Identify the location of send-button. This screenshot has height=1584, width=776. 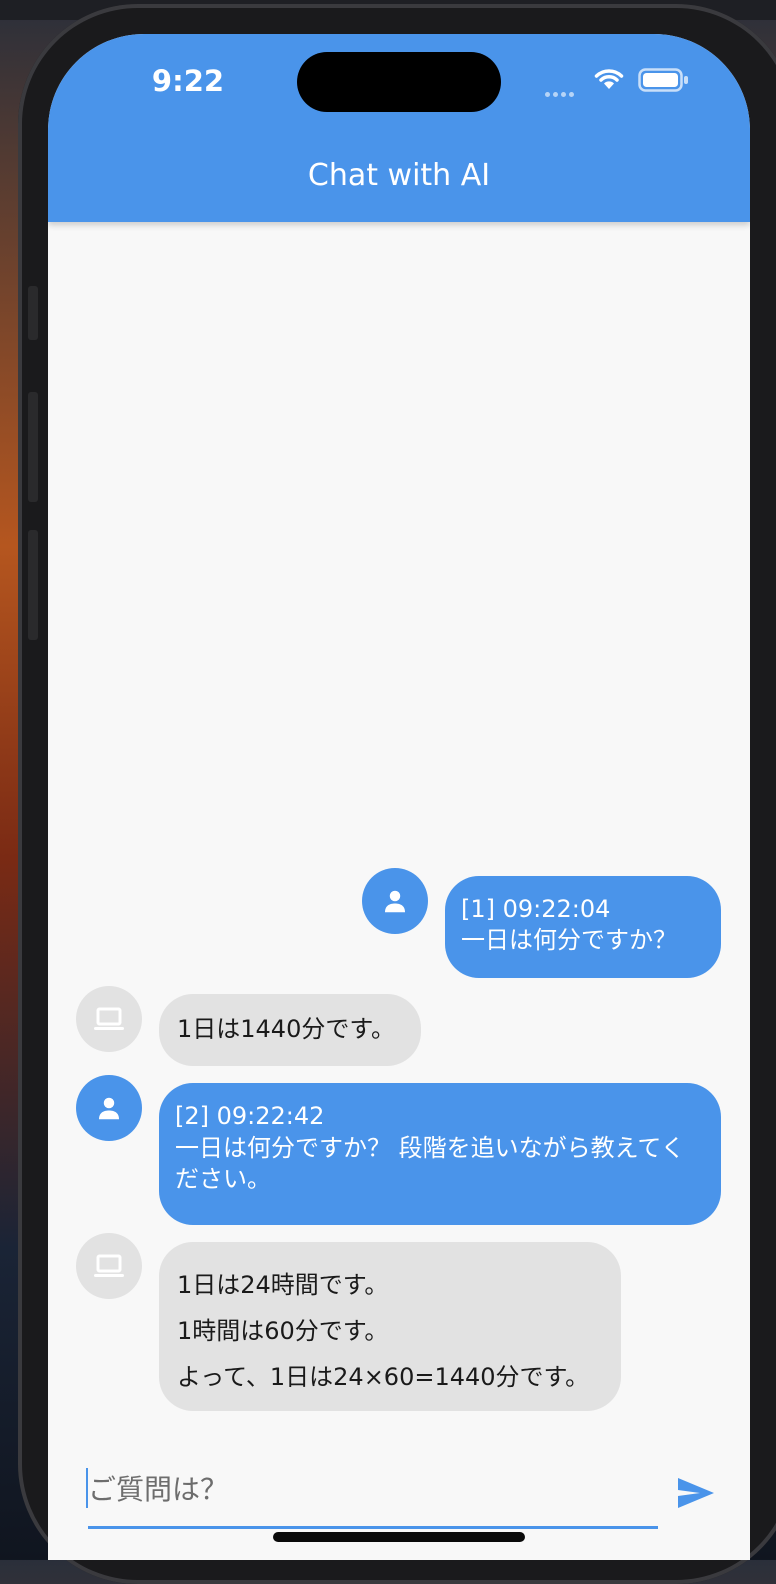
(696, 1494).